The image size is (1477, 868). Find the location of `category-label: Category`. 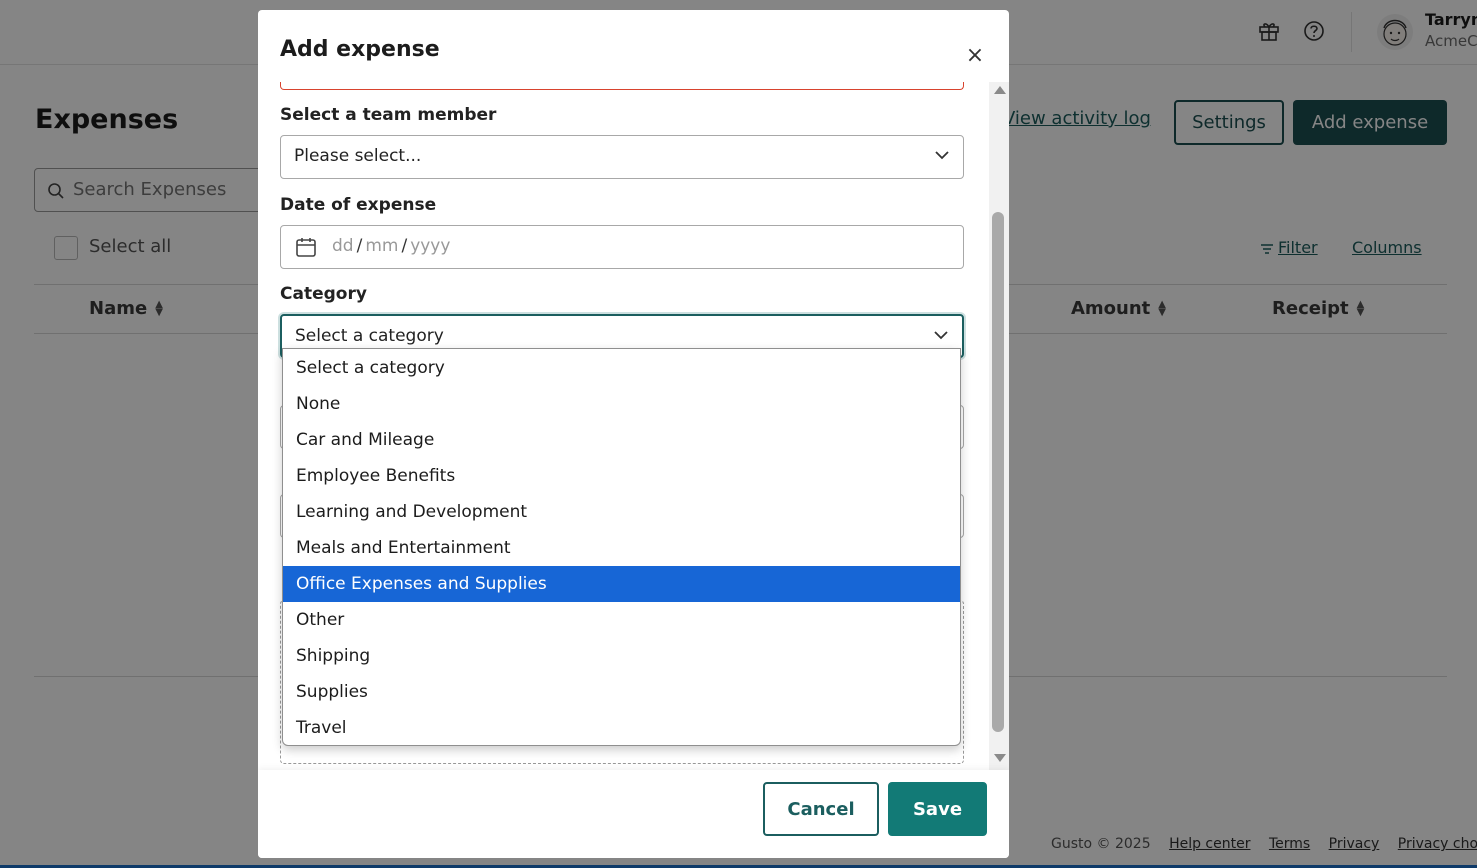

category-label: Category is located at coordinates (323, 294).